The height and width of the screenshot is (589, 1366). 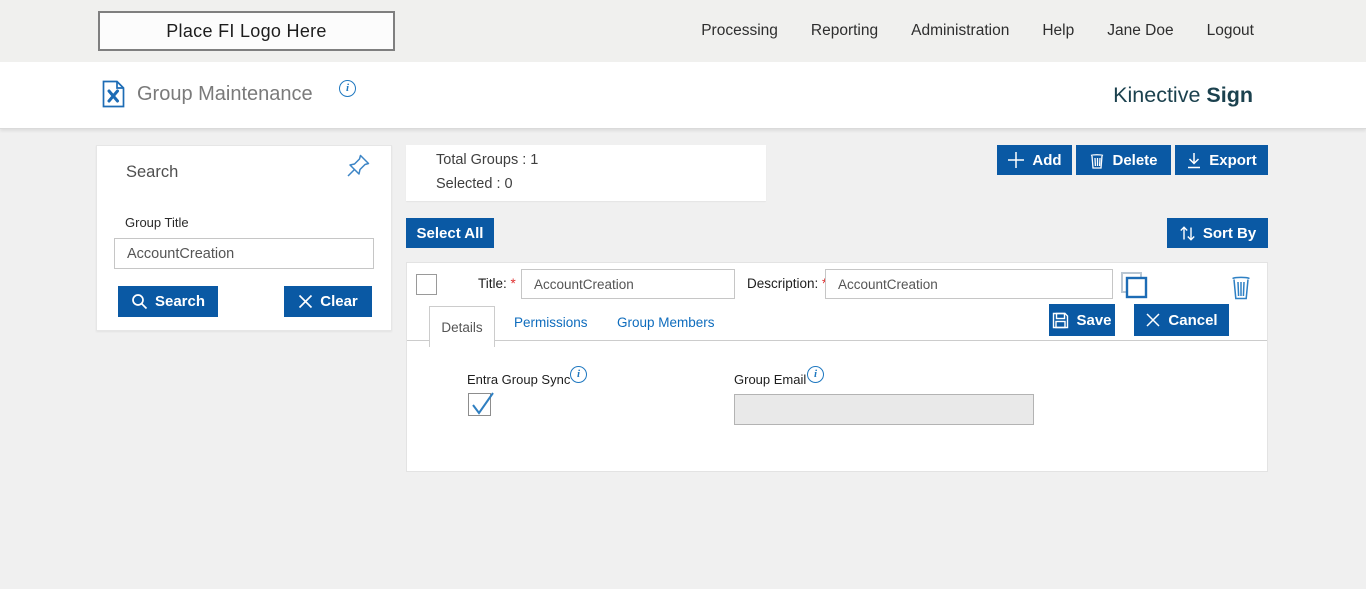 I want to click on export-button: Export, so click(x=1221, y=160).